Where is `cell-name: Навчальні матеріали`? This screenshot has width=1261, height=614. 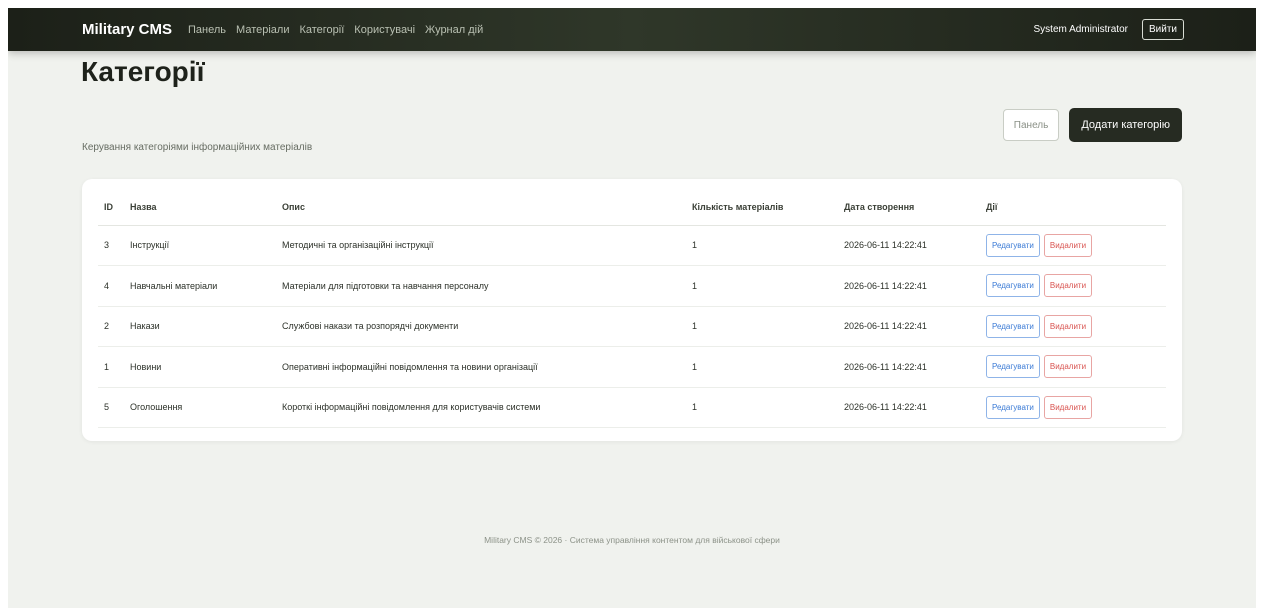
cell-name: Навчальні матеріали is located at coordinates (200, 286).